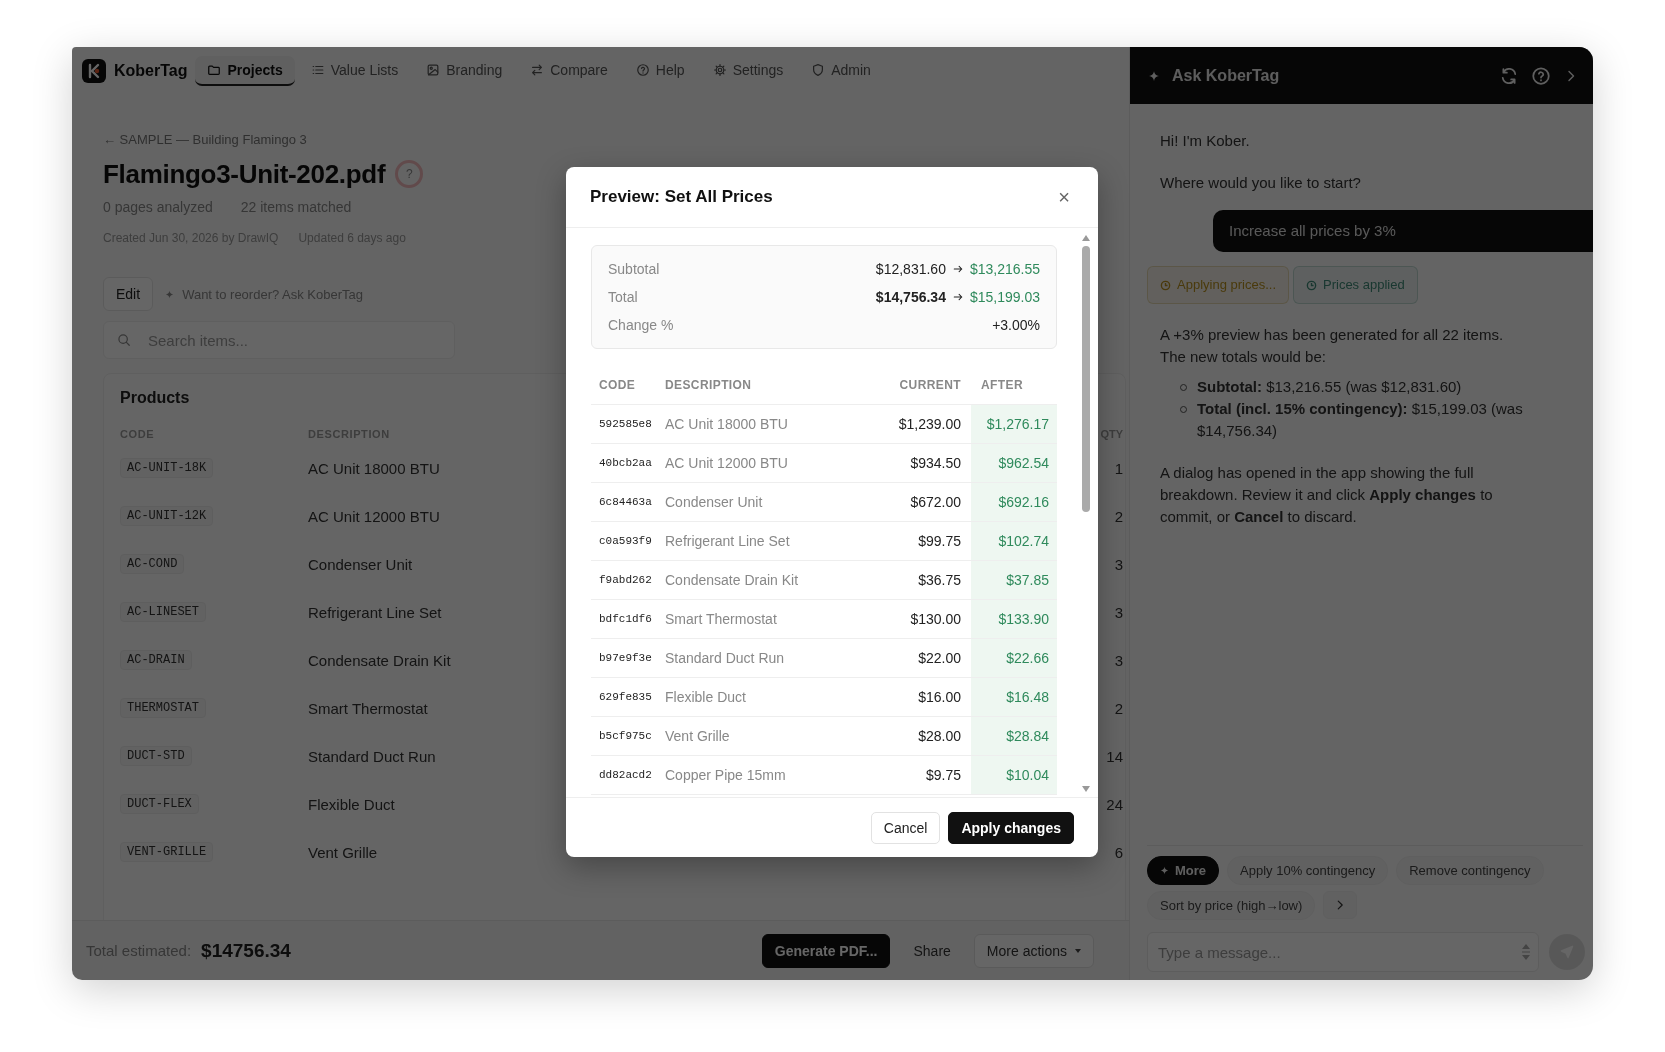 The width and height of the screenshot is (1665, 1052). I want to click on code-tag: DUCT-STD, so click(156, 756).